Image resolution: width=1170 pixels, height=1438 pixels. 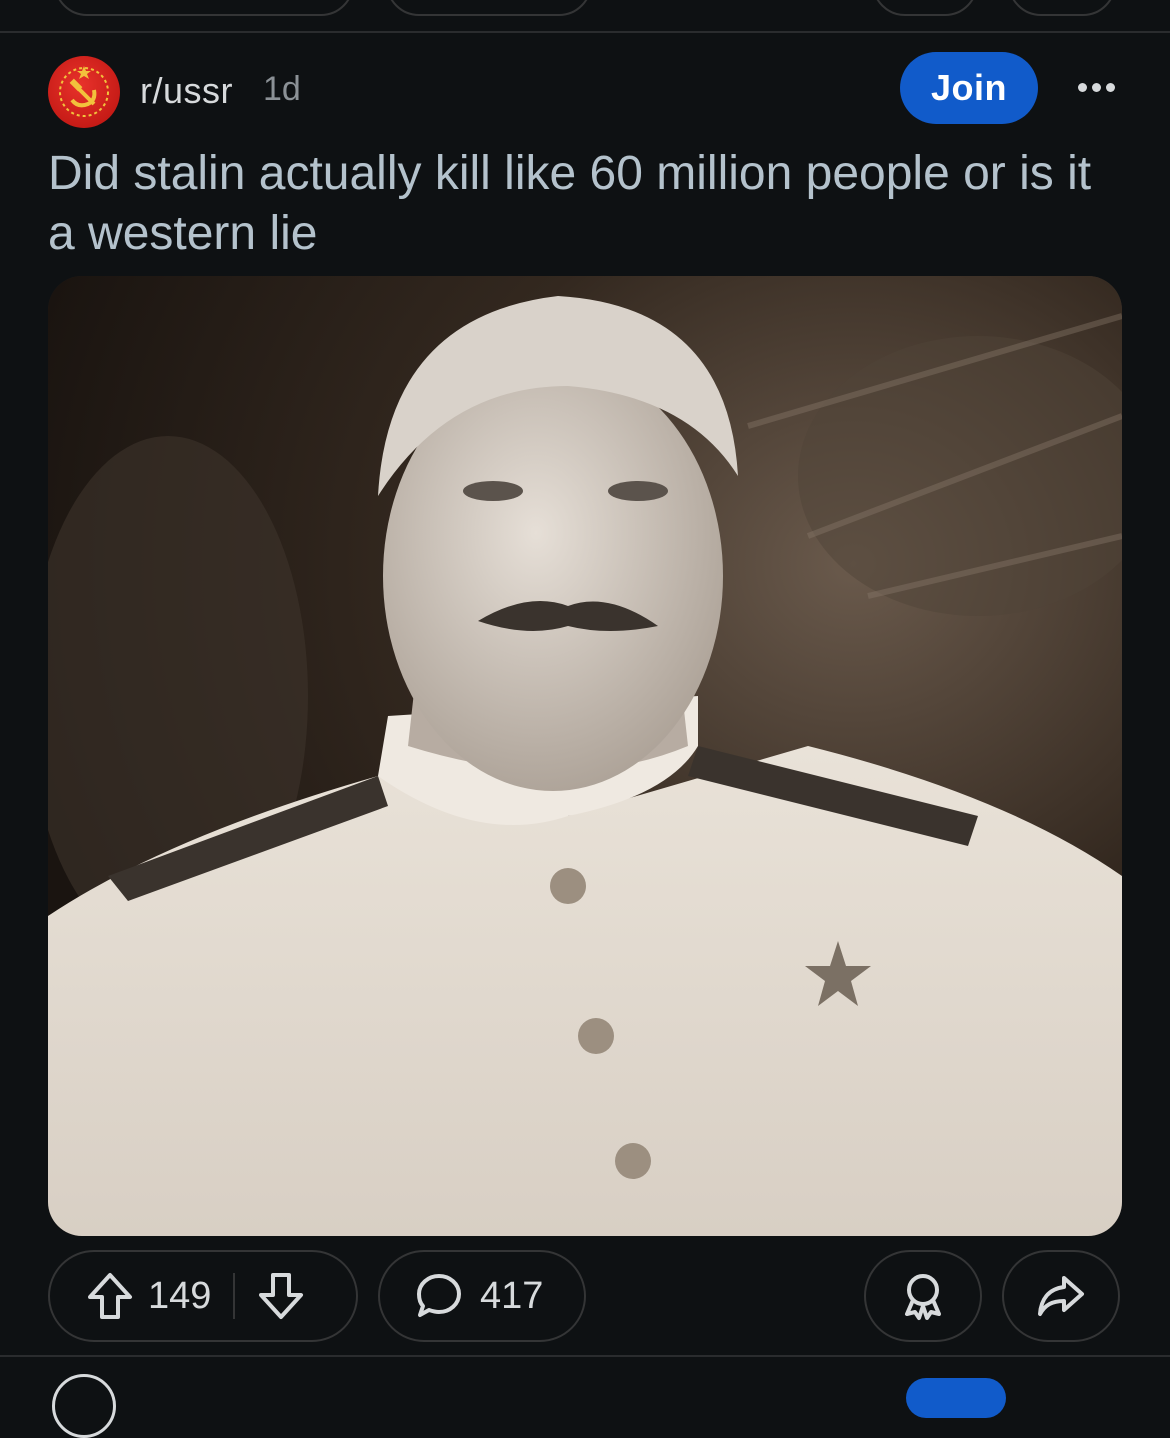 What do you see at coordinates (439, 1296) in the screenshot?
I see `comment-bubble-icon` at bounding box center [439, 1296].